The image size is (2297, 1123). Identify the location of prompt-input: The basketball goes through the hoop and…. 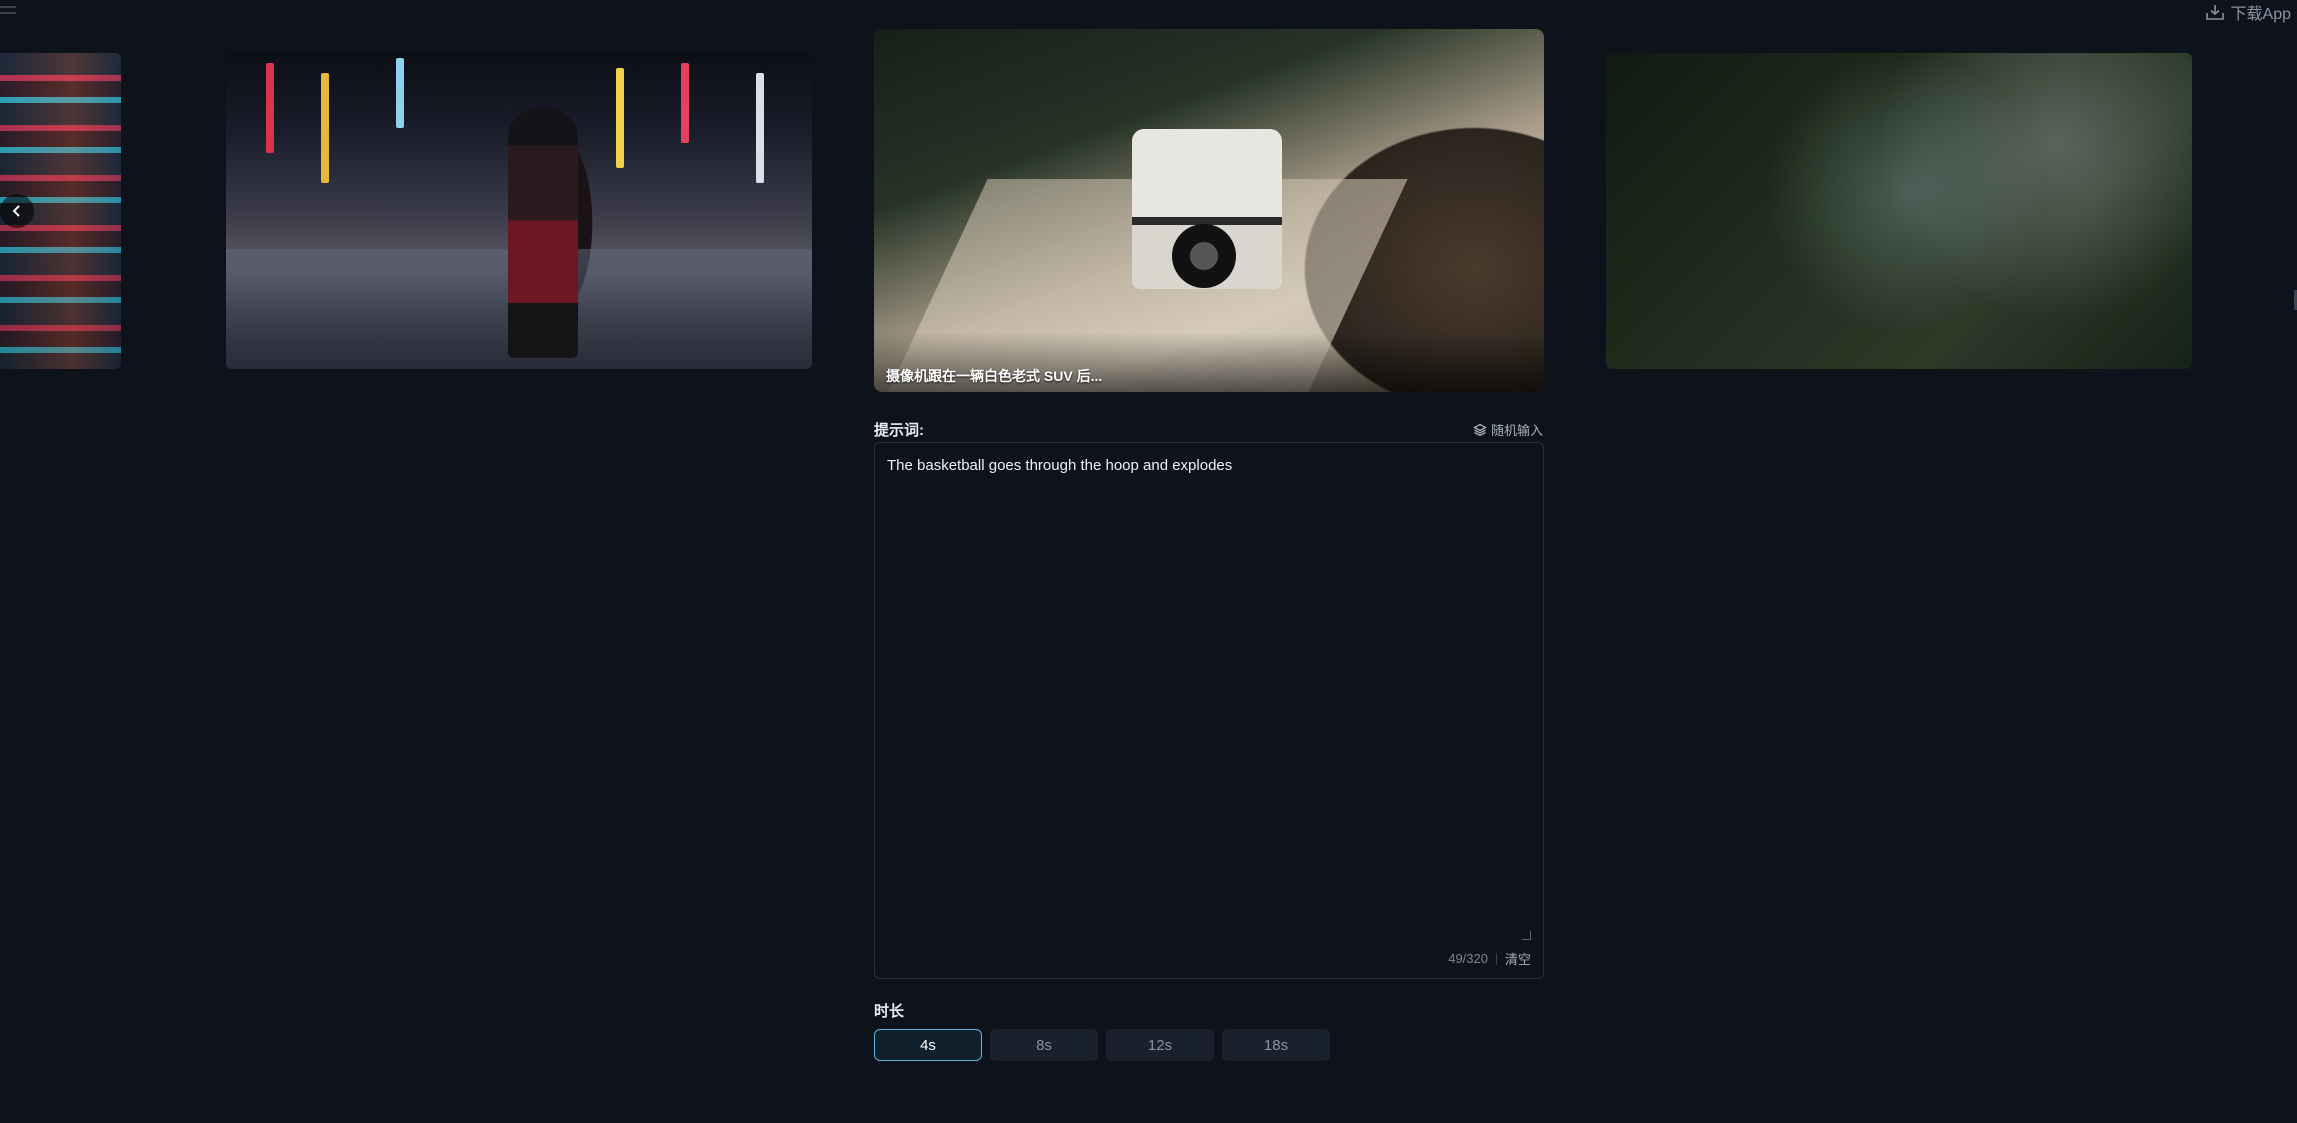
(1207, 695).